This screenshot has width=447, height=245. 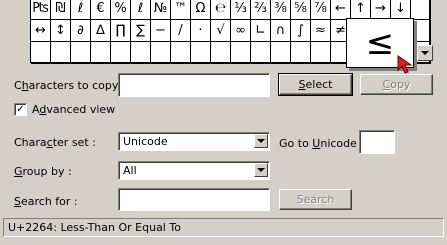 I want to click on char-cell: ⅔, so click(x=261, y=10).